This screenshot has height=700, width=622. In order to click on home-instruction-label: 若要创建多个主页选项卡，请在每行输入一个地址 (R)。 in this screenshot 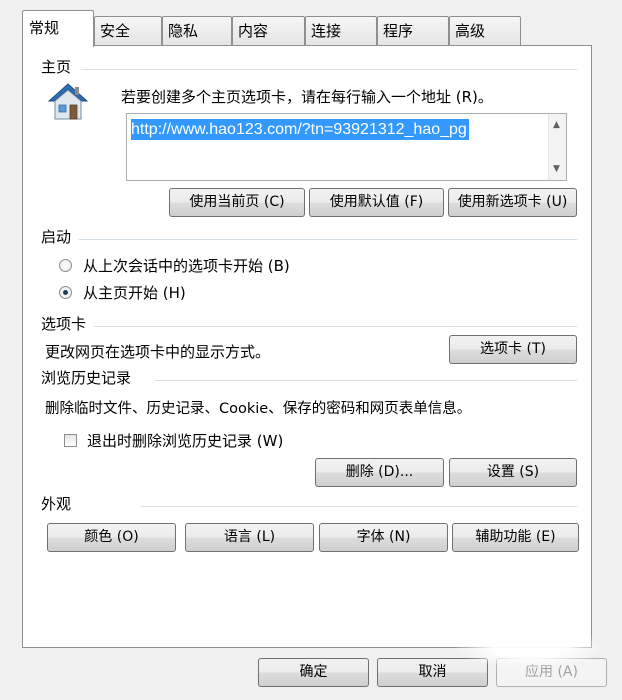, I will do `click(307, 97)`.